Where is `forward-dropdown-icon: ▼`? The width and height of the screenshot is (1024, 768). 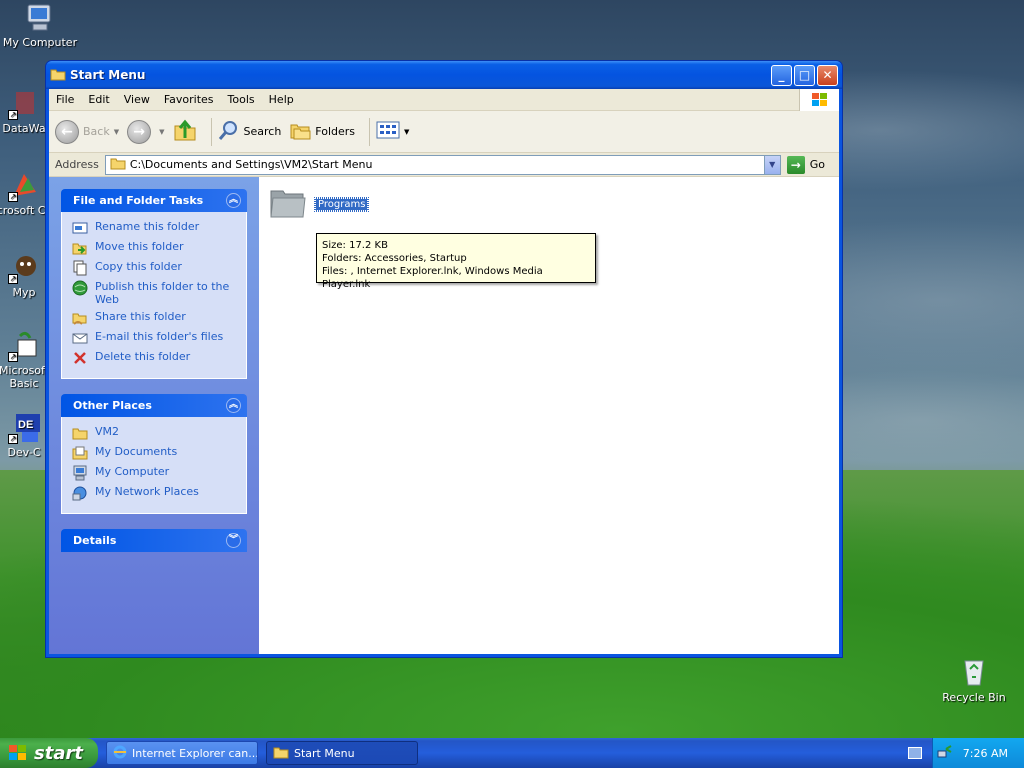 forward-dropdown-icon: ▼ is located at coordinates (161, 132).